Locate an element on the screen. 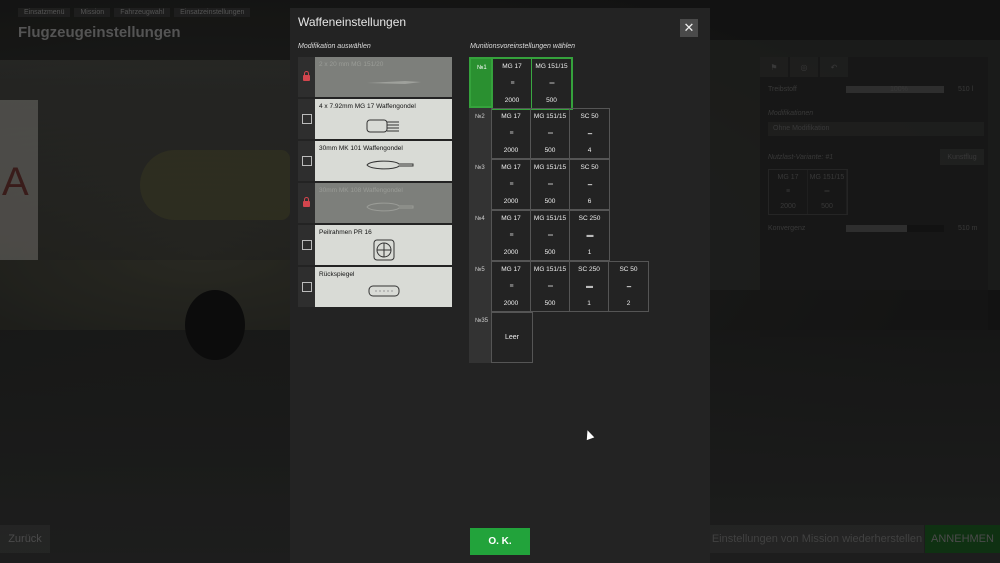 This screenshot has height=563, width=1000. preset-number: №35 is located at coordinates (480, 337).